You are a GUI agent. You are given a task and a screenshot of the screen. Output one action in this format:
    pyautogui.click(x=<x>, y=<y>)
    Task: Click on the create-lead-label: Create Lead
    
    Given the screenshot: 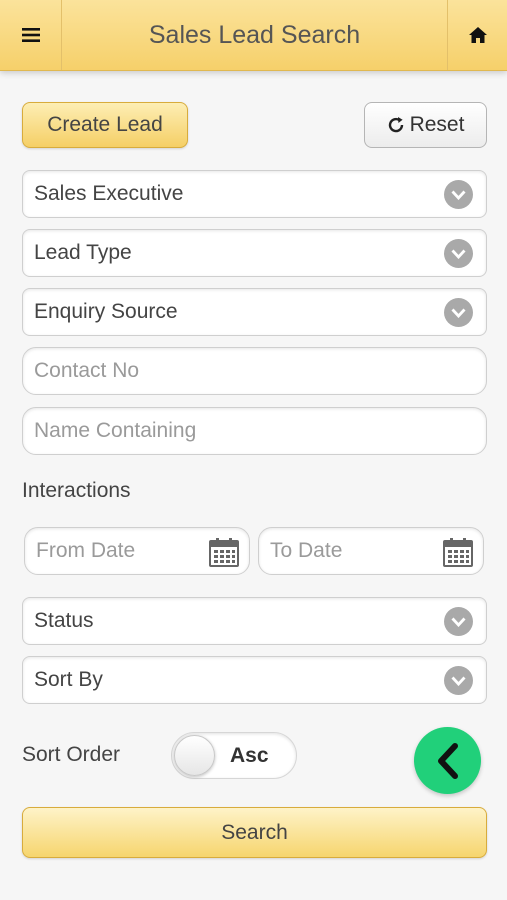 What is the action you would take?
    pyautogui.click(x=105, y=124)
    